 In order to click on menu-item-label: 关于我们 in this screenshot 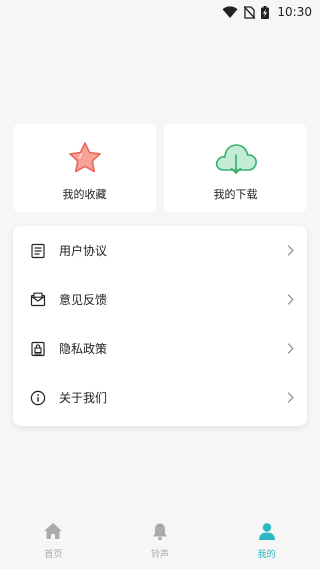, I will do `click(83, 398)`.